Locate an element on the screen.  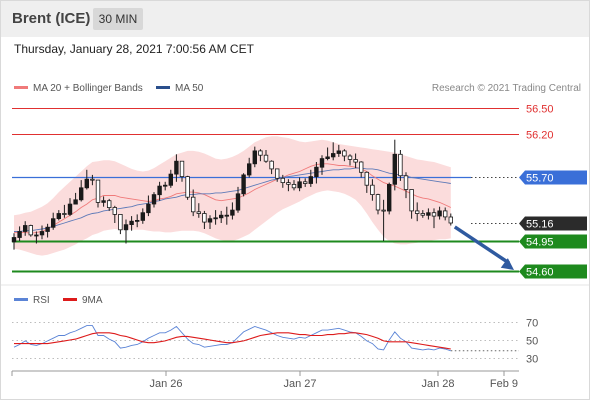
rsi-tick-label: 70 is located at coordinates (532, 324).